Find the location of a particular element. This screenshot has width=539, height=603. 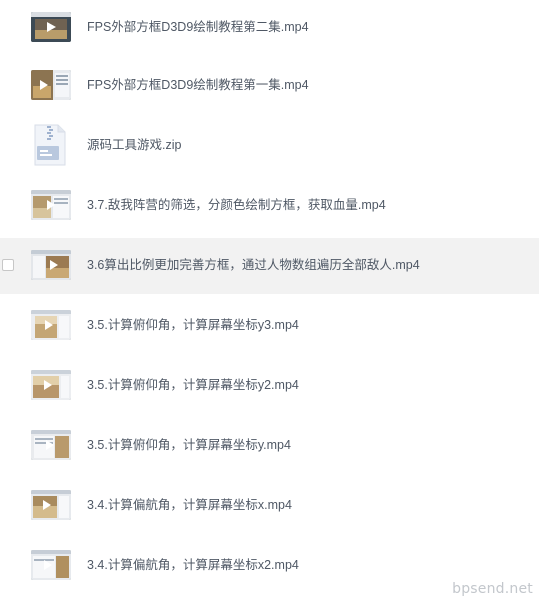

file-row: 3.4.计算偏航角，计算屏幕坐标x.mp4 is located at coordinates (269, 506).